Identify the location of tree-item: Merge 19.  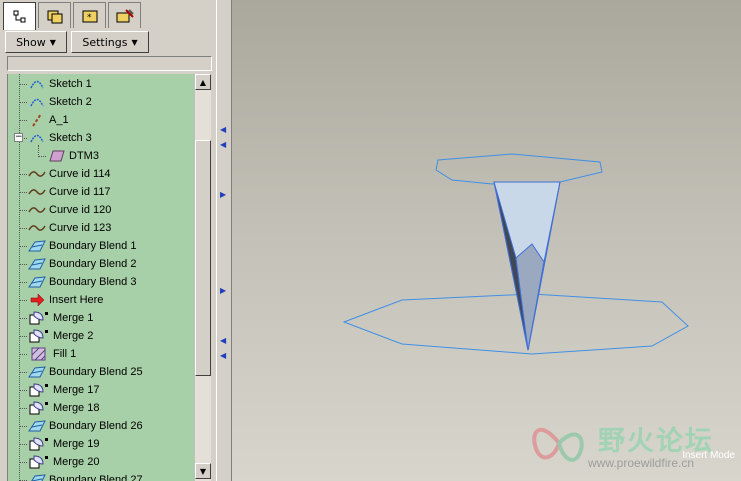
(63, 444).